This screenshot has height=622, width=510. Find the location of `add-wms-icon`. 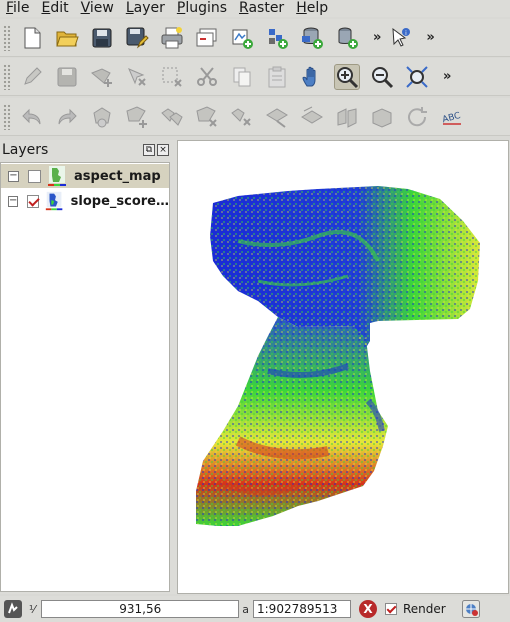

add-wms-icon is located at coordinates (348, 38).